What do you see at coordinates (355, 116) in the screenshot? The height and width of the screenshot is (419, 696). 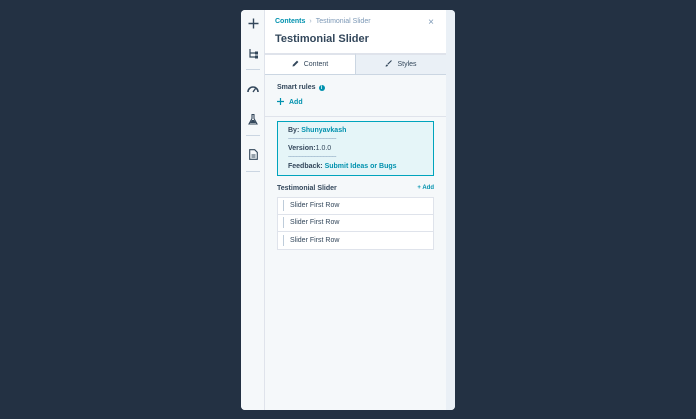 I see `section-divider` at bounding box center [355, 116].